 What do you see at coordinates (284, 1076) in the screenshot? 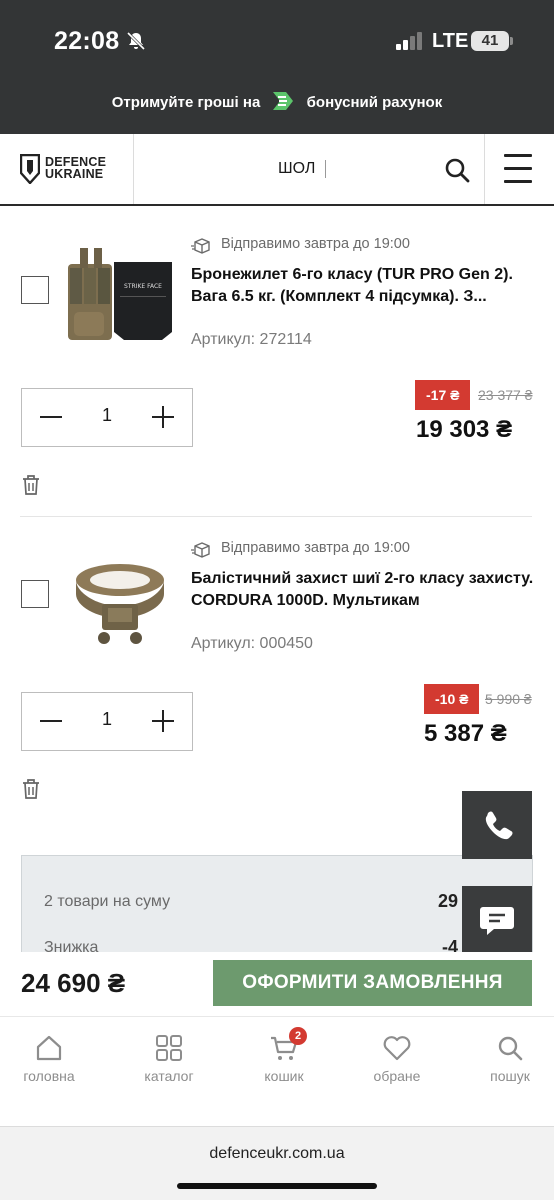
I see `nav-label: кошик` at bounding box center [284, 1076].